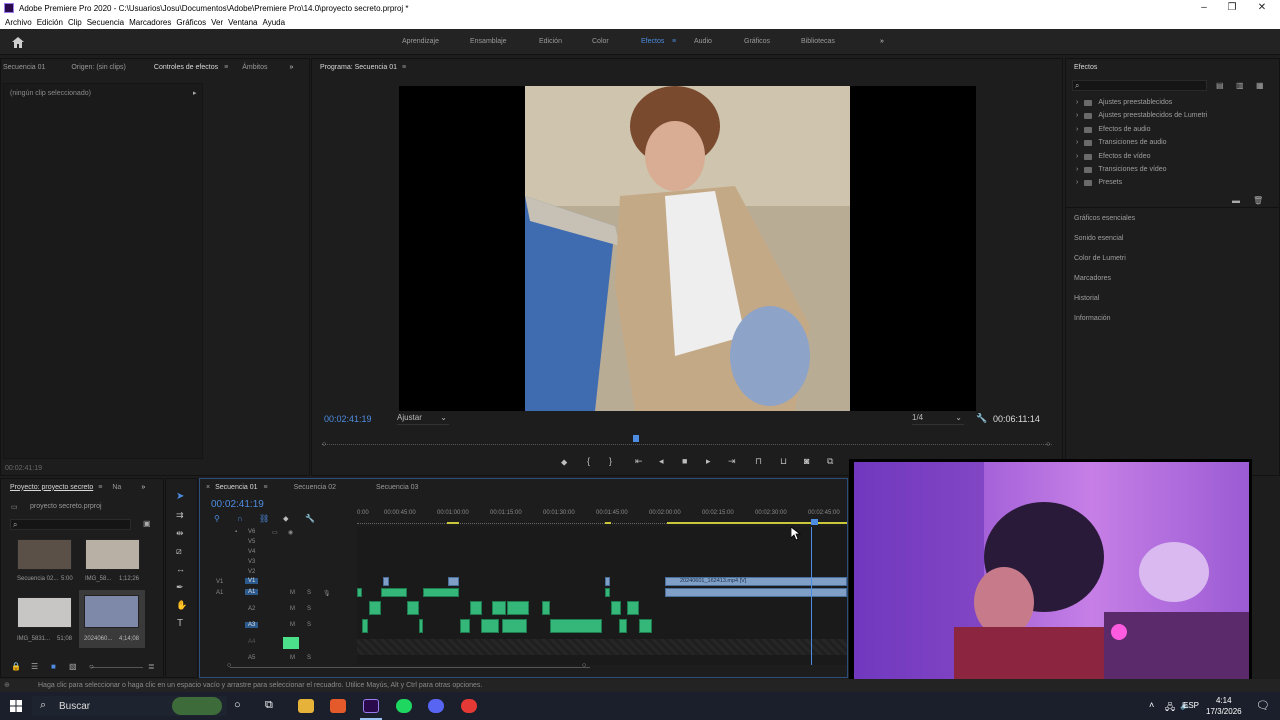 The width and height of the screenshot is (1280, 720). What do you see at coordinates (1085, 67) in the screenshot?
I see `effects-panel-title: Efectos` at bounding box center [1085, 67].